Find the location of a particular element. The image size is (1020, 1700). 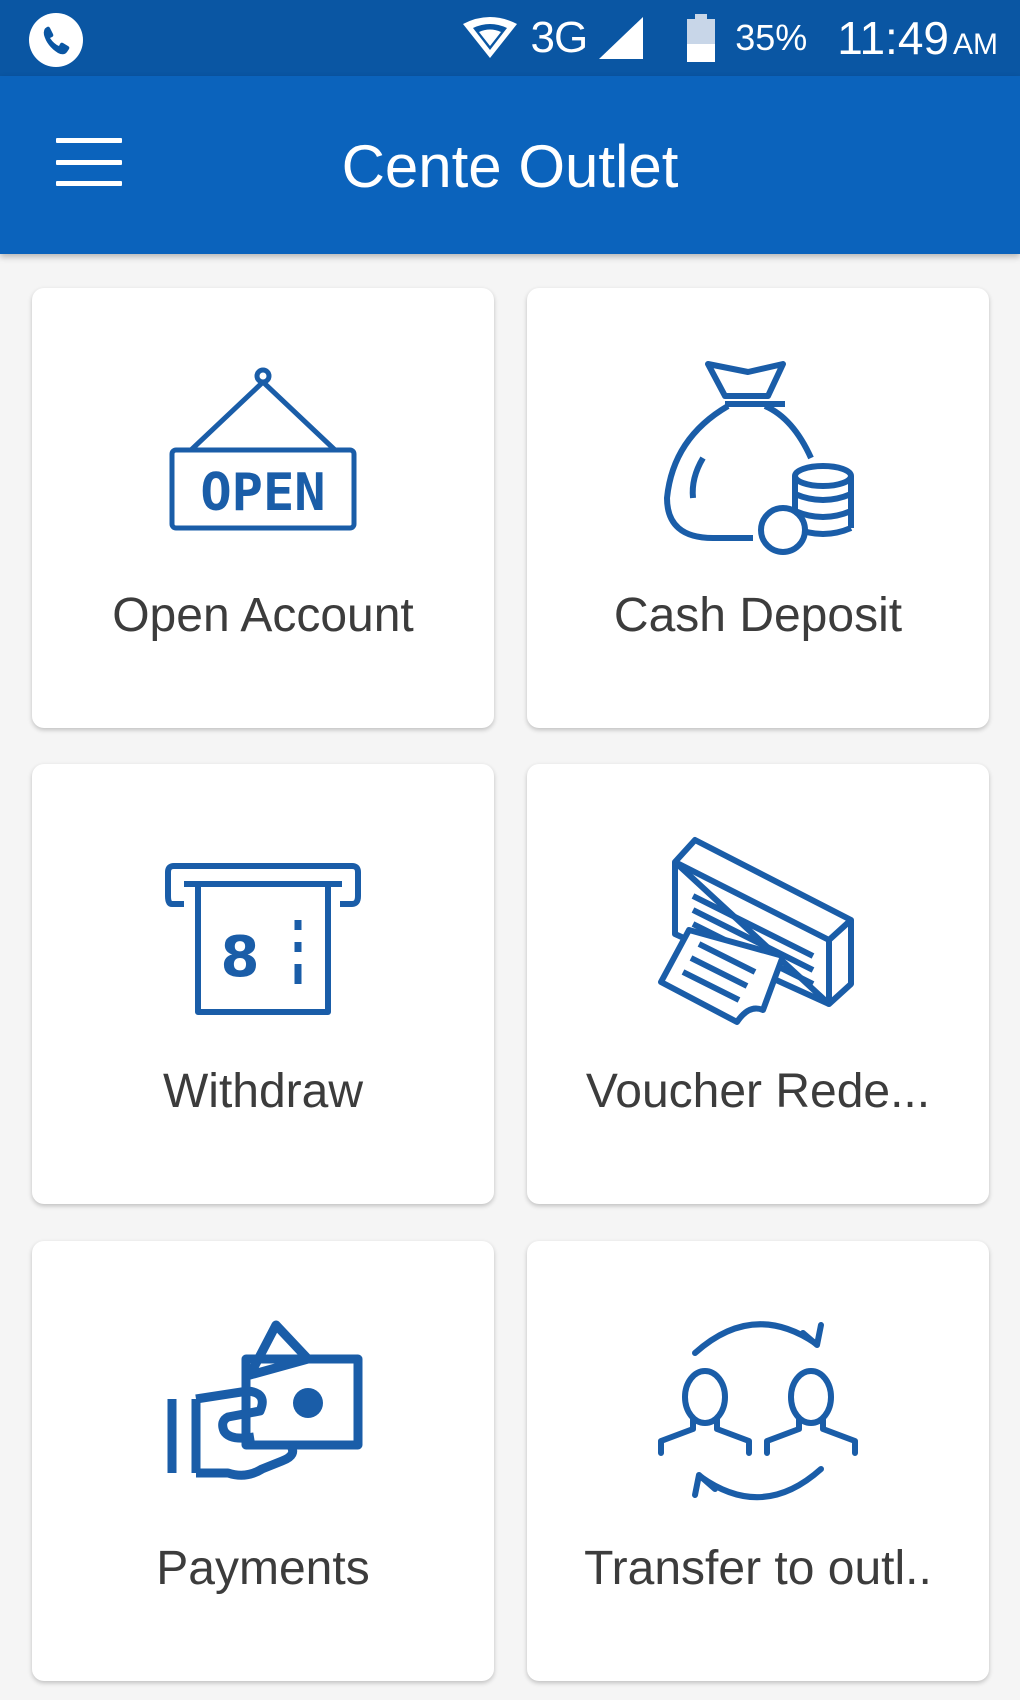

svg-text: 8 is located at coordinates (240, 957).